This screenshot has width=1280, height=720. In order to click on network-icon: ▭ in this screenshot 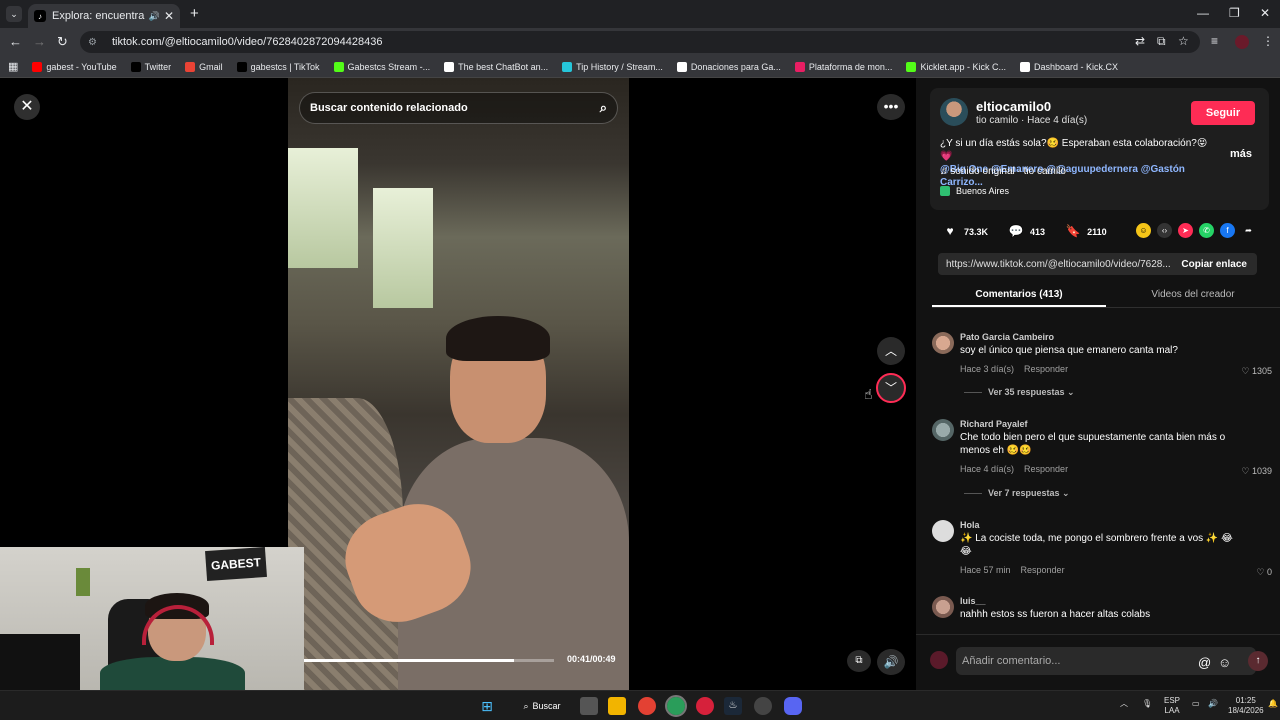, I will do `click(1196, 704)`.